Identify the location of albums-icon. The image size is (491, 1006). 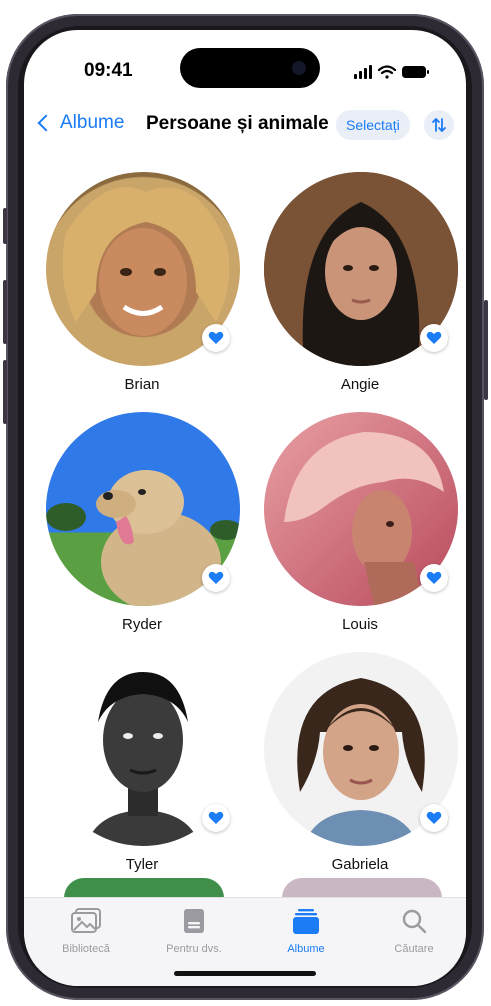
(306, 921).